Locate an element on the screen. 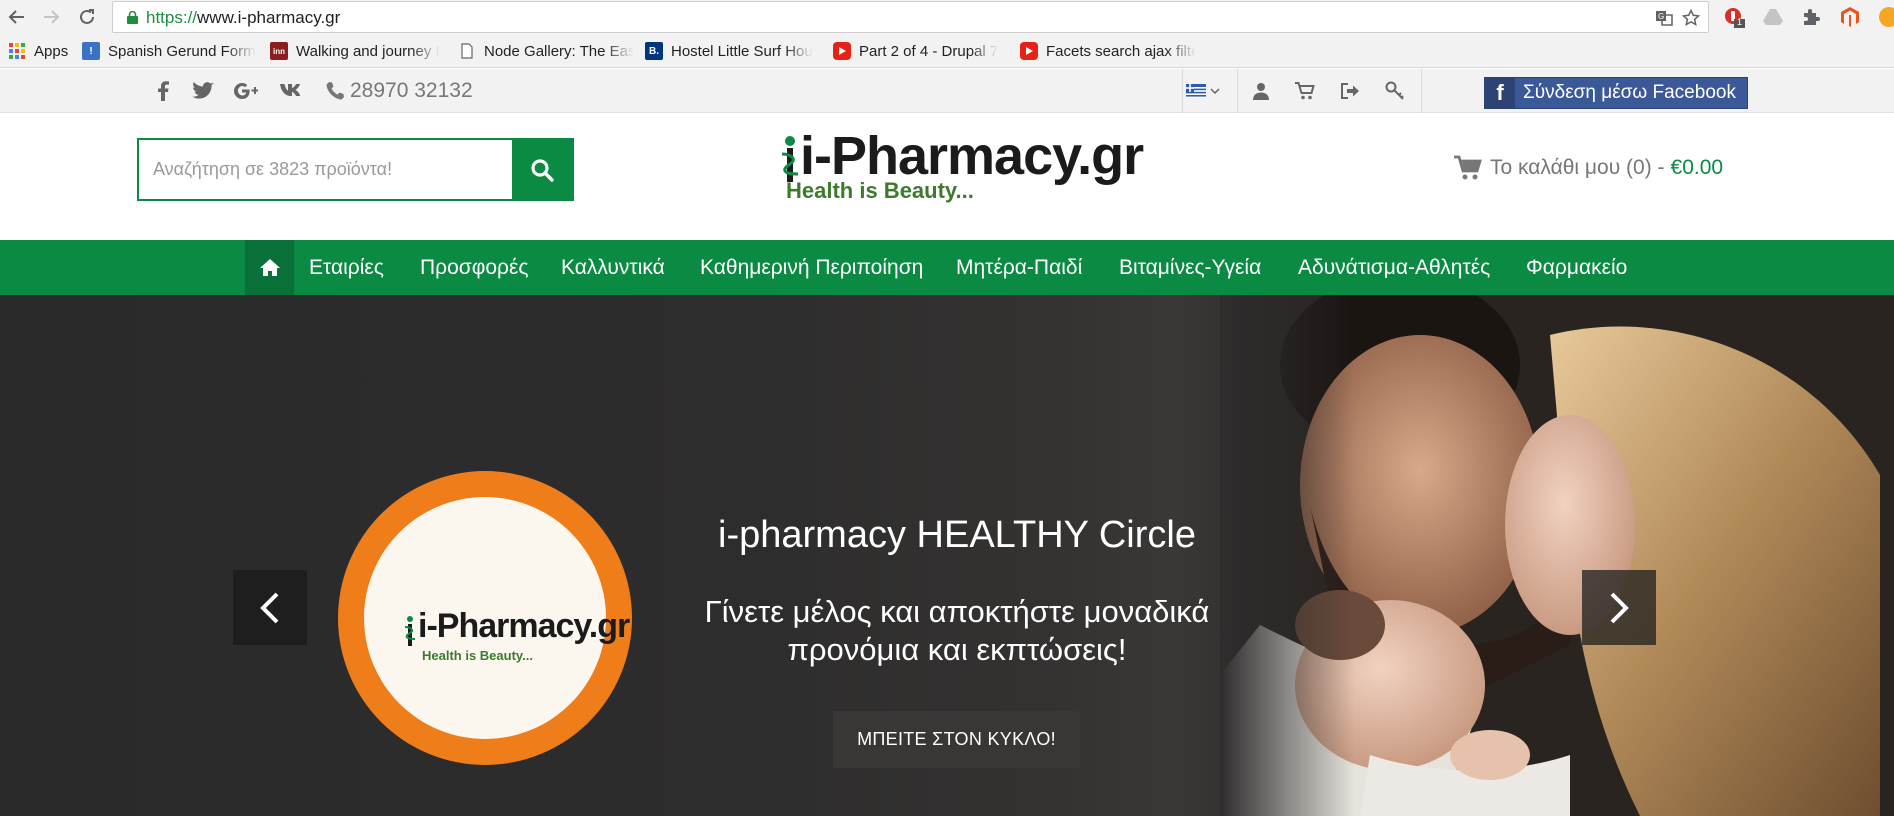  phone-icon is located at coordinates (335, 91).